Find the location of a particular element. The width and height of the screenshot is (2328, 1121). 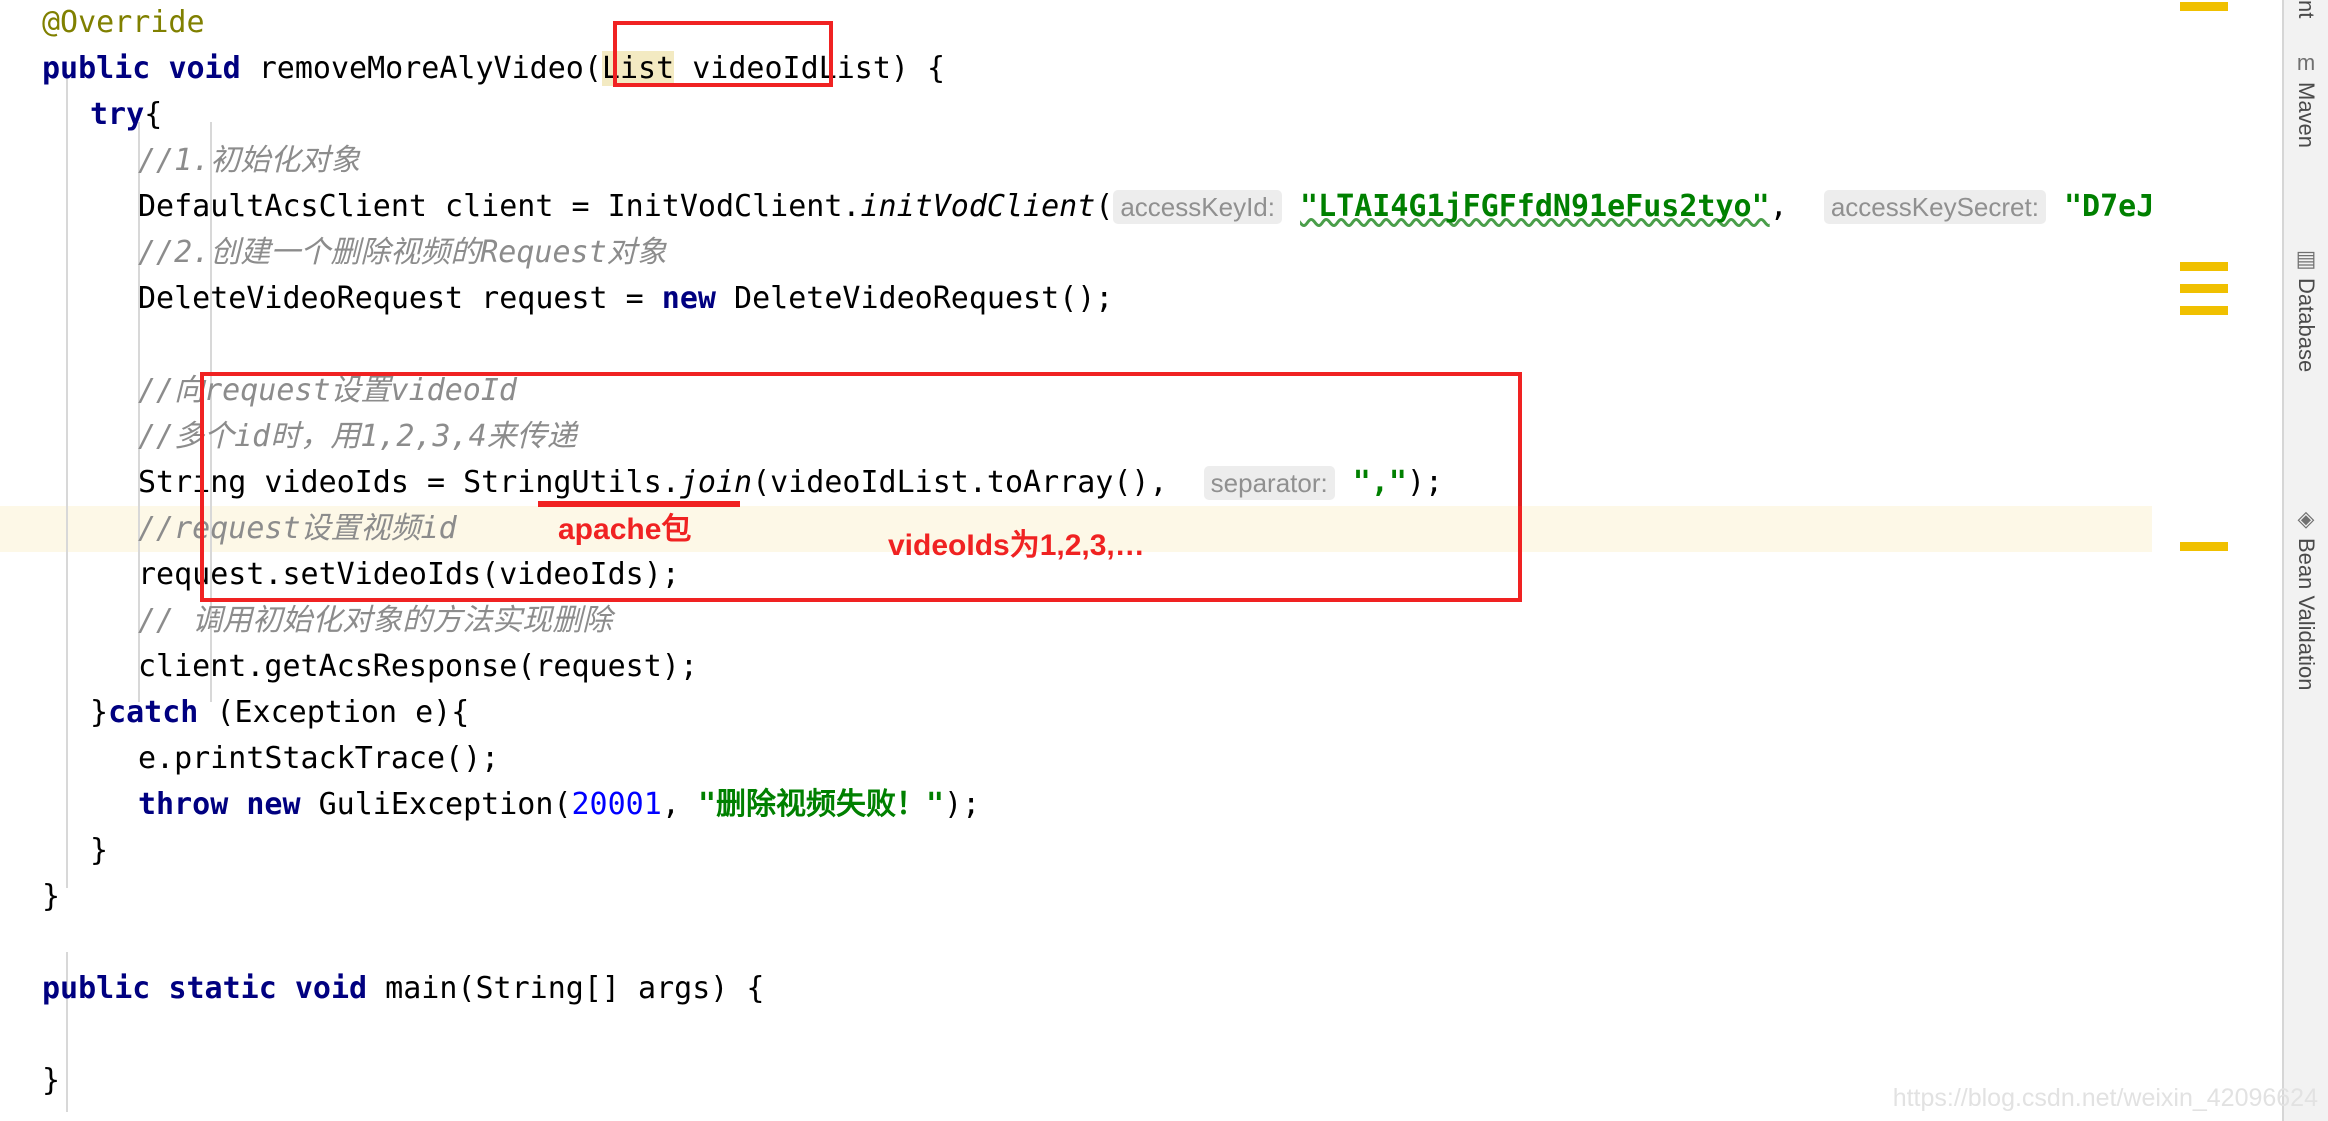

code-token: (videoIdList.toArray(), is located at coordinates (978, 482).